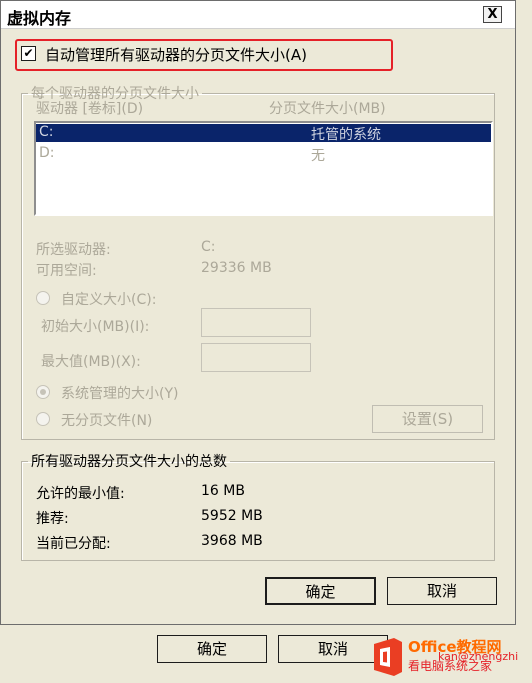  What do you see at coordinates (129, 462) in the screenshot?
I see `totals-legend: 所有驱动器分页文件大小的总数` at bounding box center [129, 462].